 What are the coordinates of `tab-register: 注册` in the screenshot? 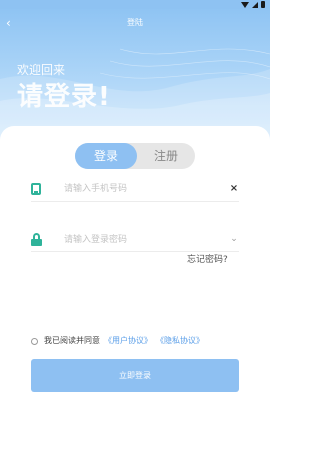 It's located at (166, 156).